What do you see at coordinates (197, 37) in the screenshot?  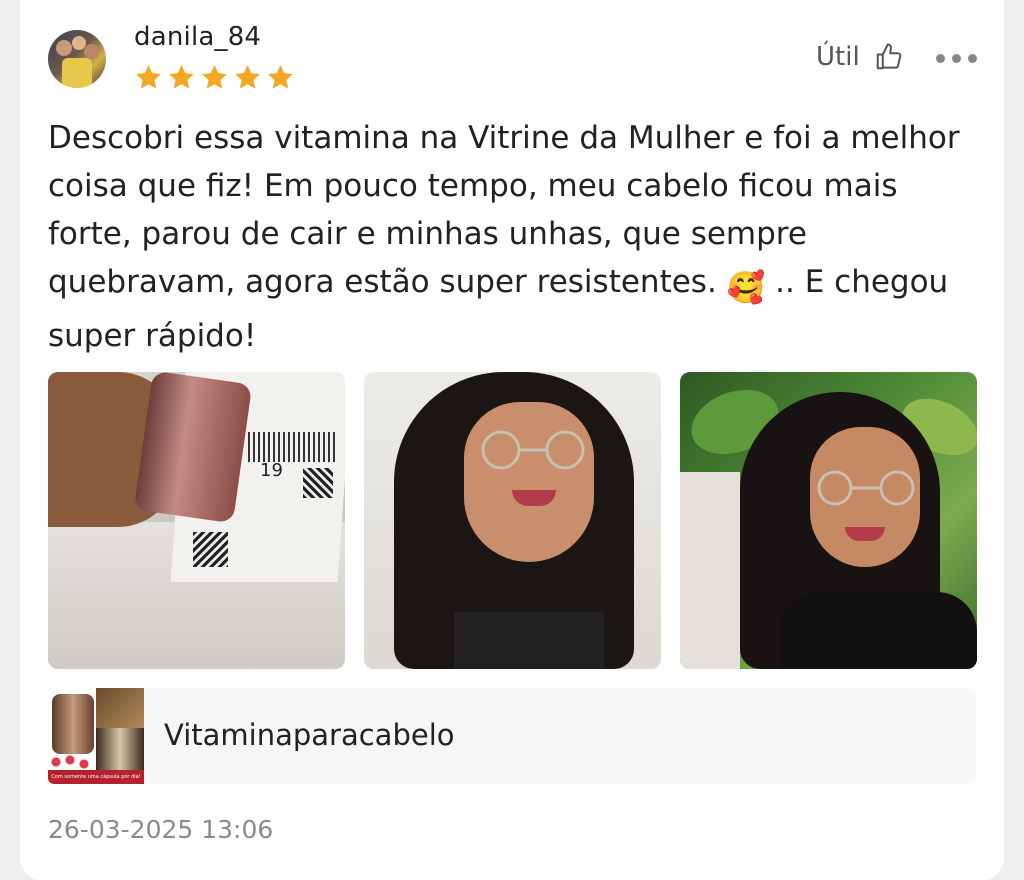 I see `username: danila_84` at bounding box center [197, 37].